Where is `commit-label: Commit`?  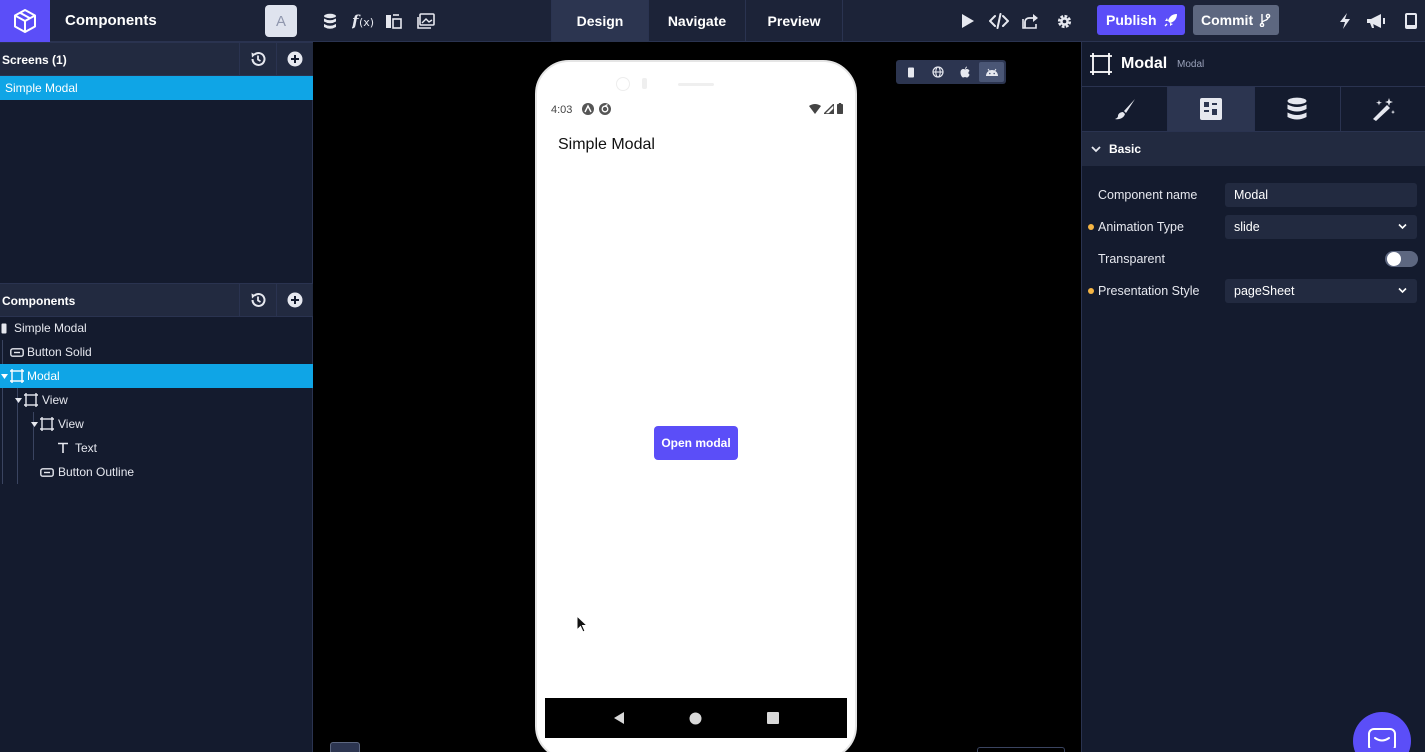
commit-label: Commit is located at coordinates (1227, 20).